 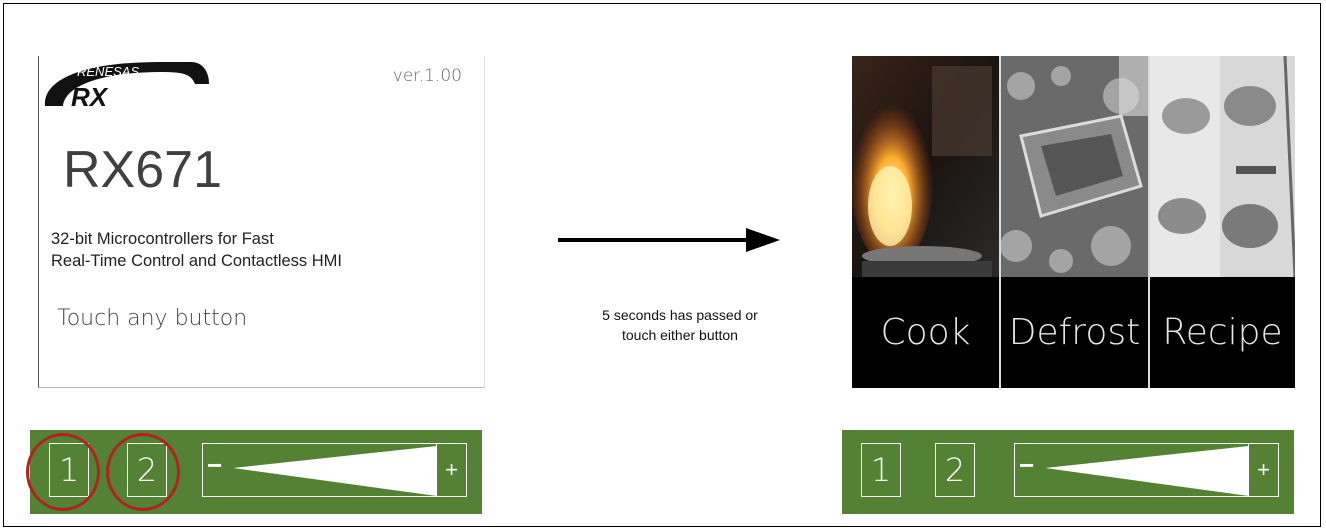 What do you see at coordinates (108, 71) in the screenshot?
I see `logo-top-text: RENESAS` at bounding box center [108, 71].